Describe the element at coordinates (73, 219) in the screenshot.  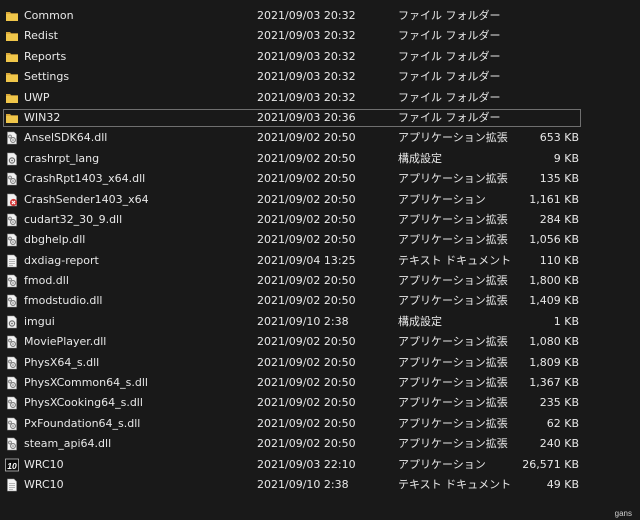
I see `file-name: cudart32_30_9.dll` at that location.